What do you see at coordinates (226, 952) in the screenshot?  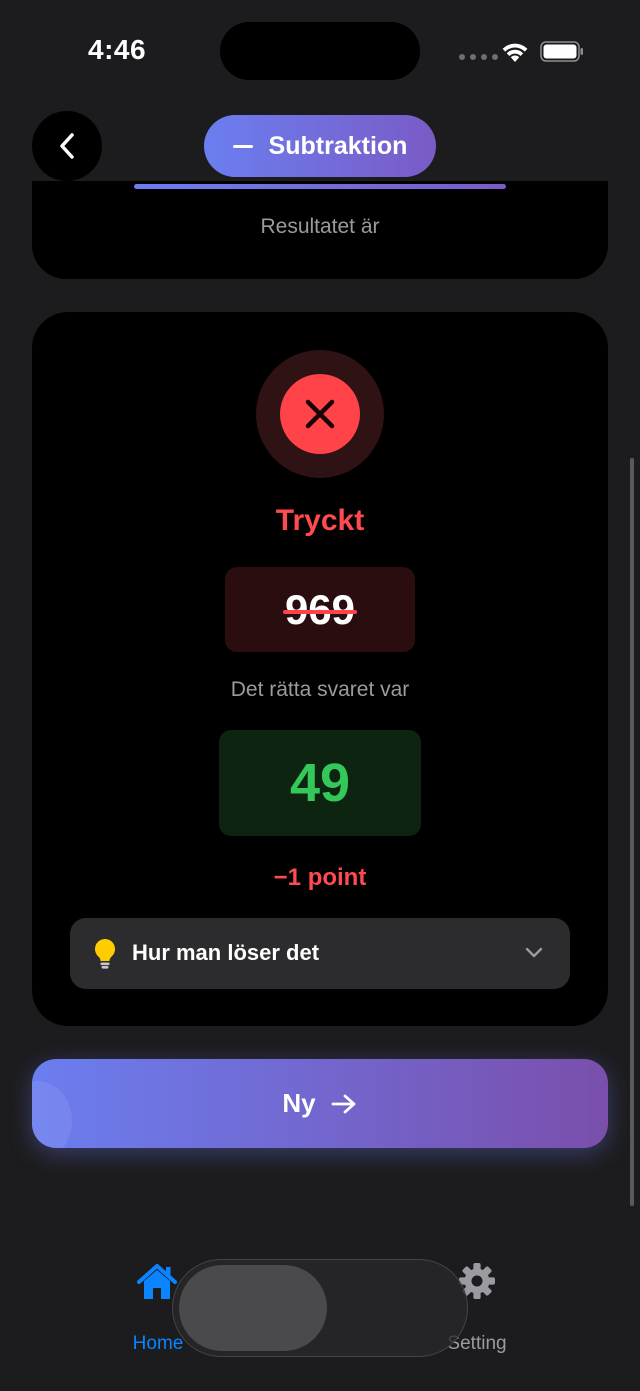 I see `hint-label: Hur man löser det` at bounding box center [226, 952].